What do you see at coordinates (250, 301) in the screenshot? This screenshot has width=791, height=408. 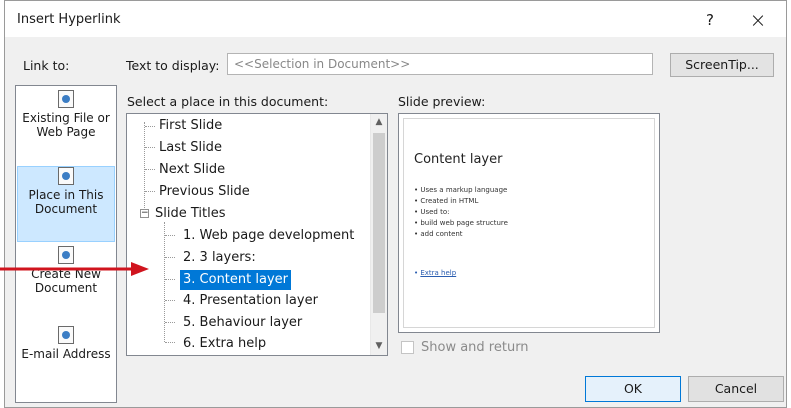 I see `tree-item-slide-4: 4. Presentation layer` at bounding box center [250, 301].